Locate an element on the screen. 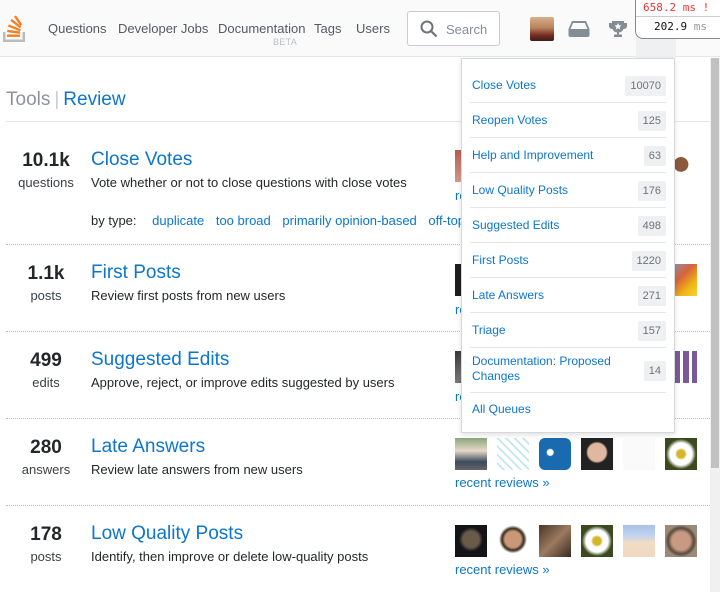 The width and height of the screenshot is (720, 592). dropdown-item-label: First Posts is located at coordinates (500, 260).